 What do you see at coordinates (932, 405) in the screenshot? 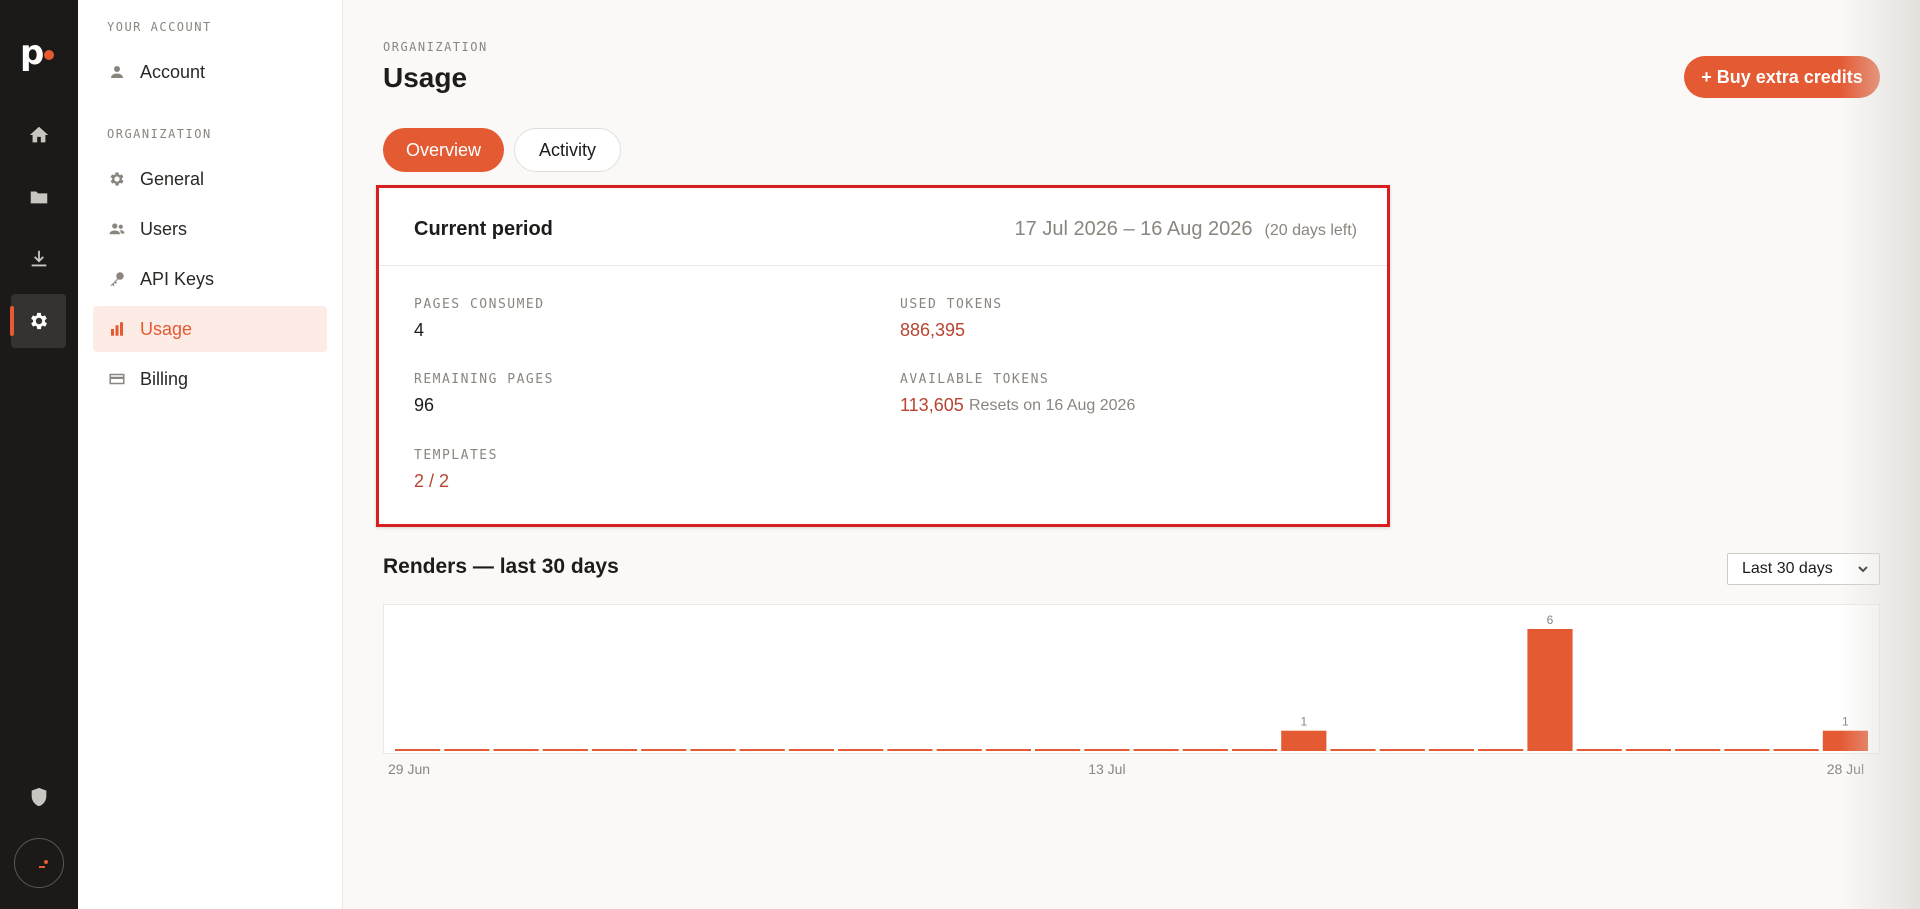
I see `available-tokens-value: 113,605` at bounding box center [932, 405].